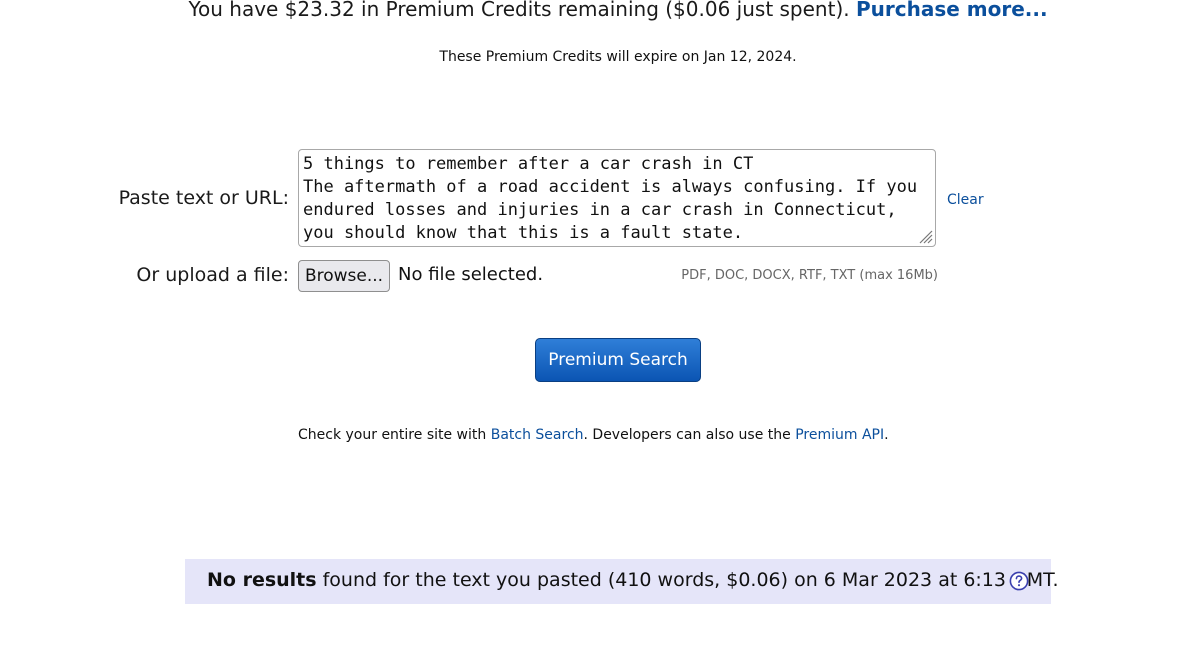 The height and width of the screenshot is (661, 1202). What do you see at coordinates (537, 435) in the screenshot?
I see `batch-search-link: Batch Search` at bounding box center [537, 435].